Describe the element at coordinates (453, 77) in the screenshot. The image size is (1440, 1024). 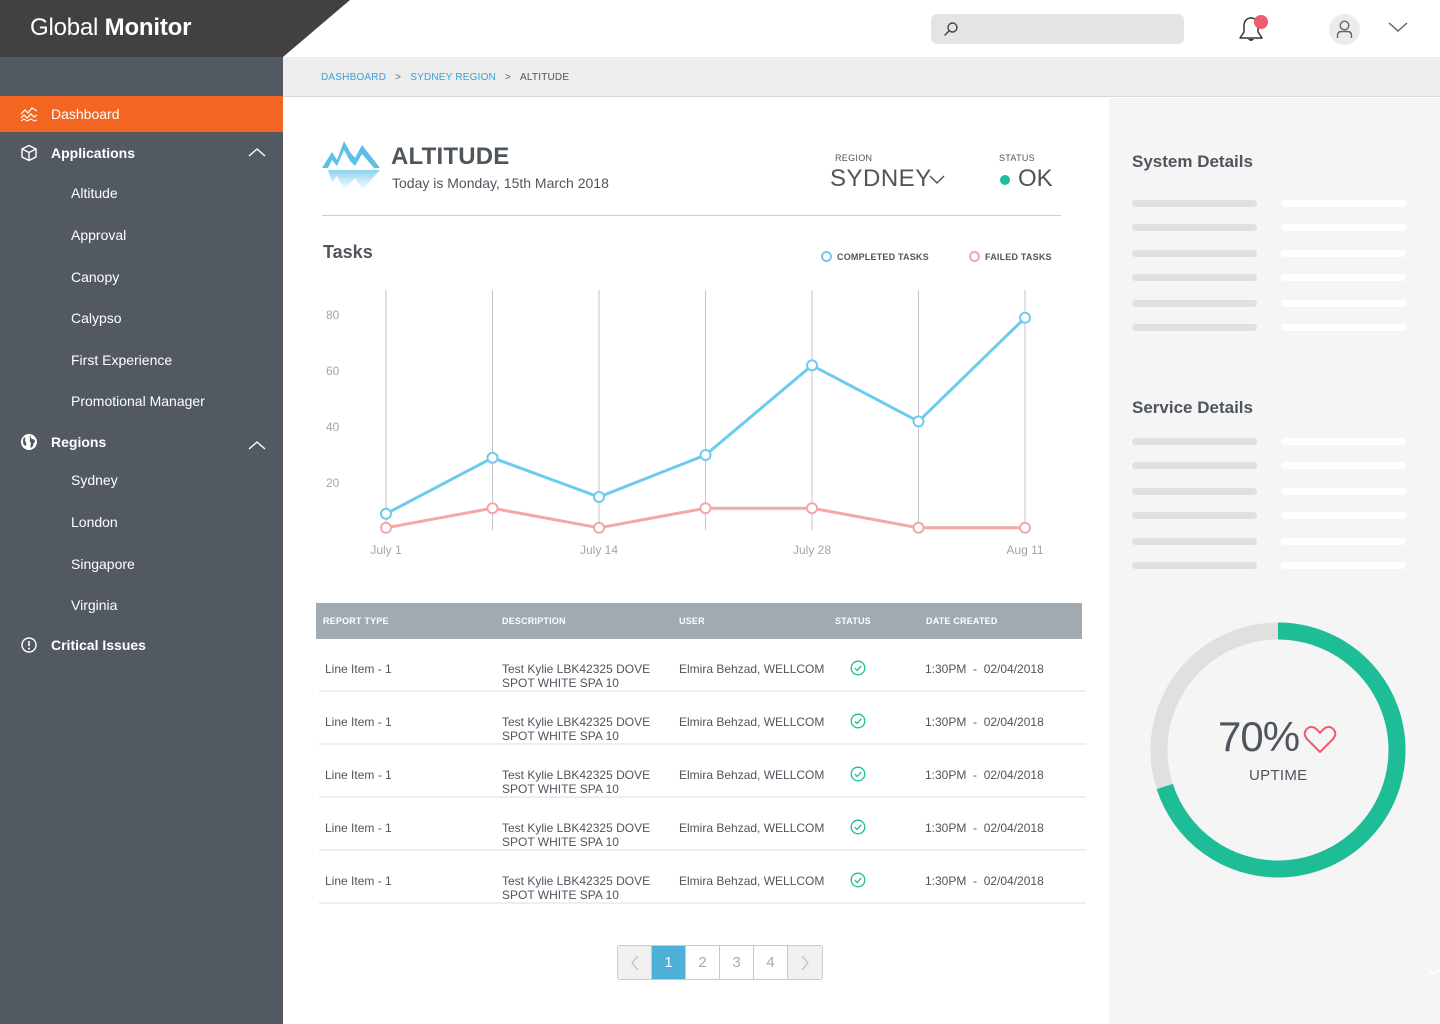
I see `breadcrumb-sydney-region: SYDNEY REGION` at that location.